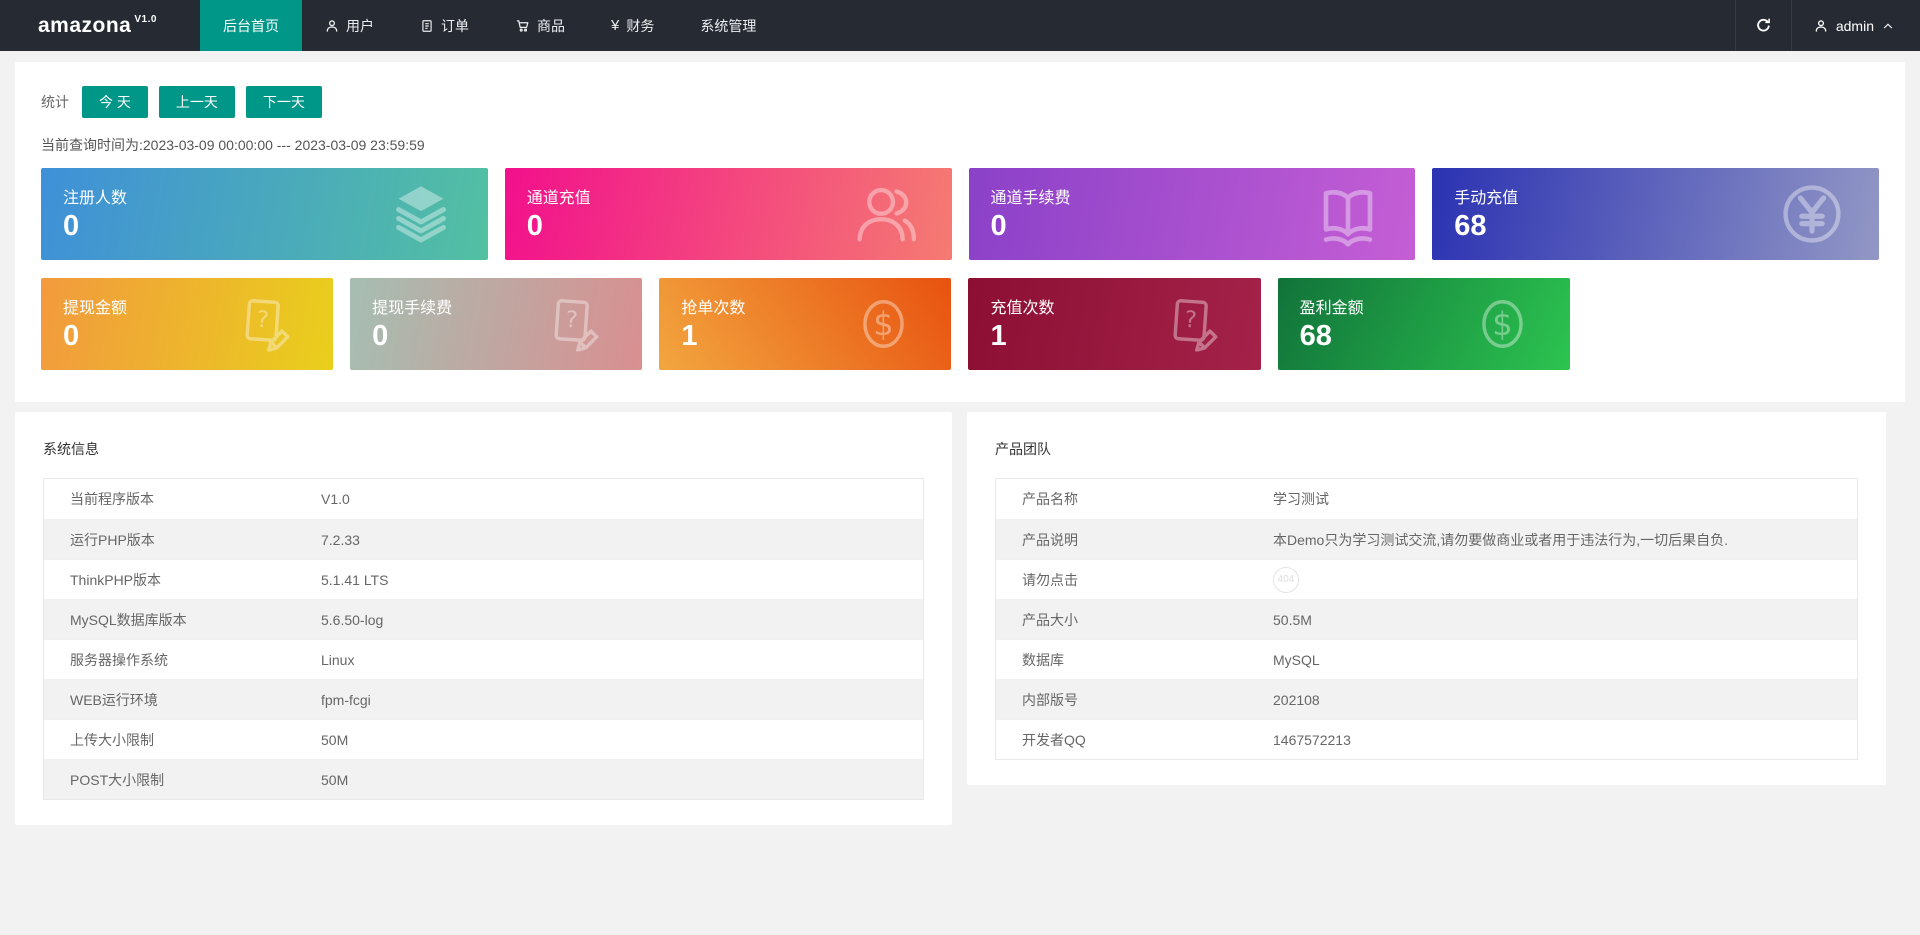 Image resolution: width=1920 pixels, height=935 pixels. What do you see at coordinates (196, 102) in the screenshot?
I see `previous-day-button: 上一天` at bounding box center [196, 102].